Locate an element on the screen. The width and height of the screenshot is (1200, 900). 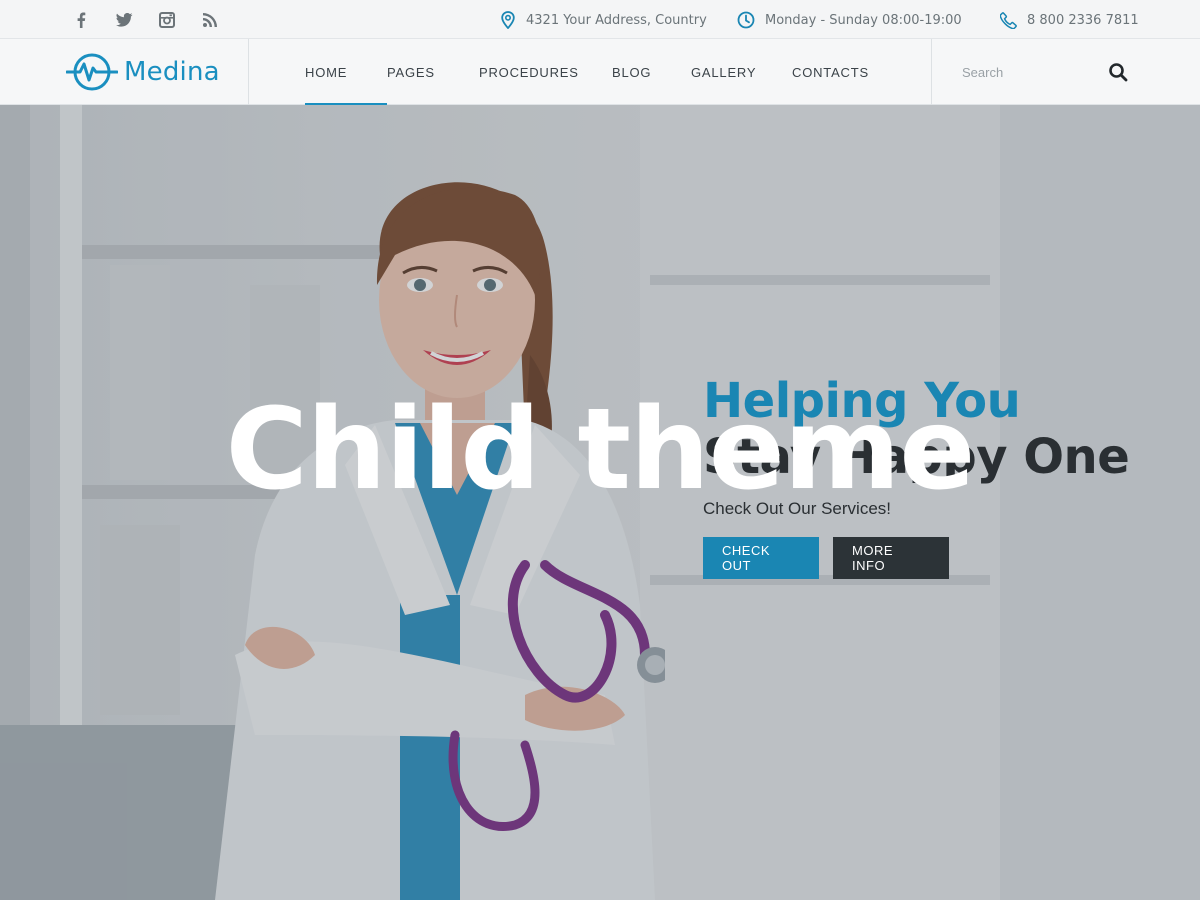
hero-buttons: CHECK OUT MORE INFO is located at coordinates (826, 558).